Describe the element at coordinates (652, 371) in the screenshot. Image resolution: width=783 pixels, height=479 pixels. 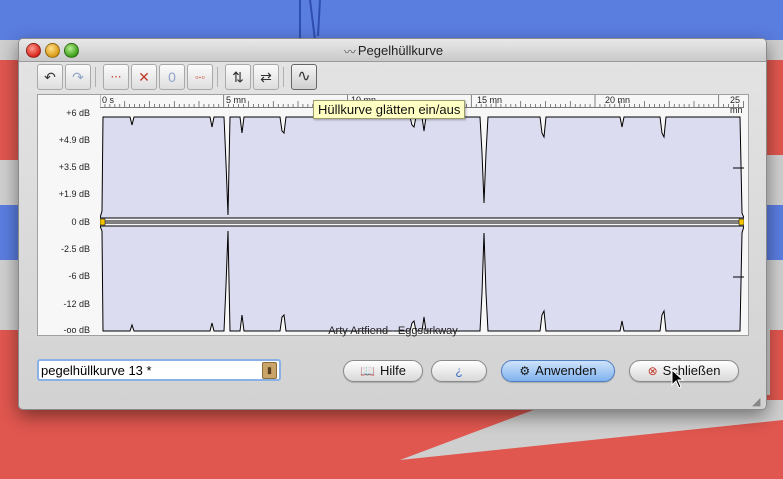
I see `close-icon: ⊗` at that location.